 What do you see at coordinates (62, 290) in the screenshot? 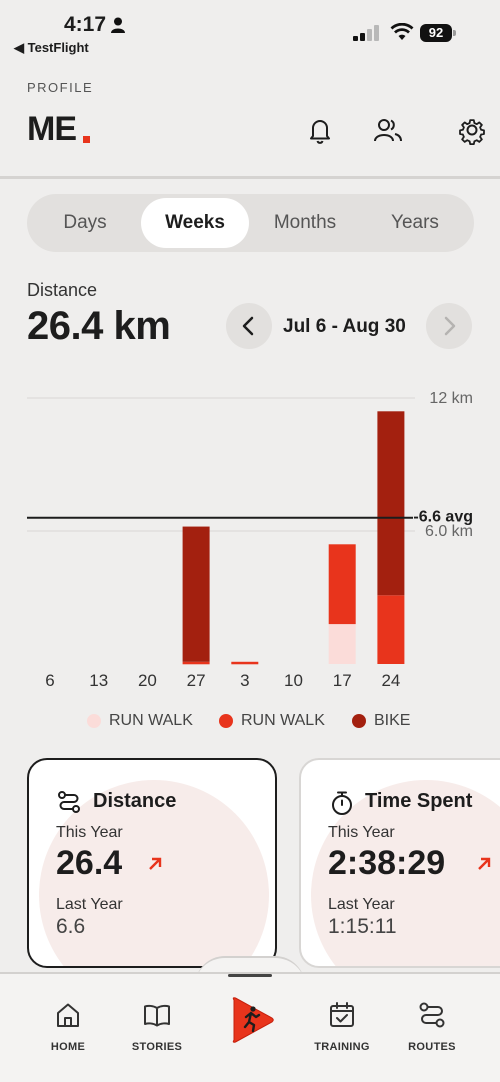
I see `metric-label: Distance` at bounding box center [62, 290].